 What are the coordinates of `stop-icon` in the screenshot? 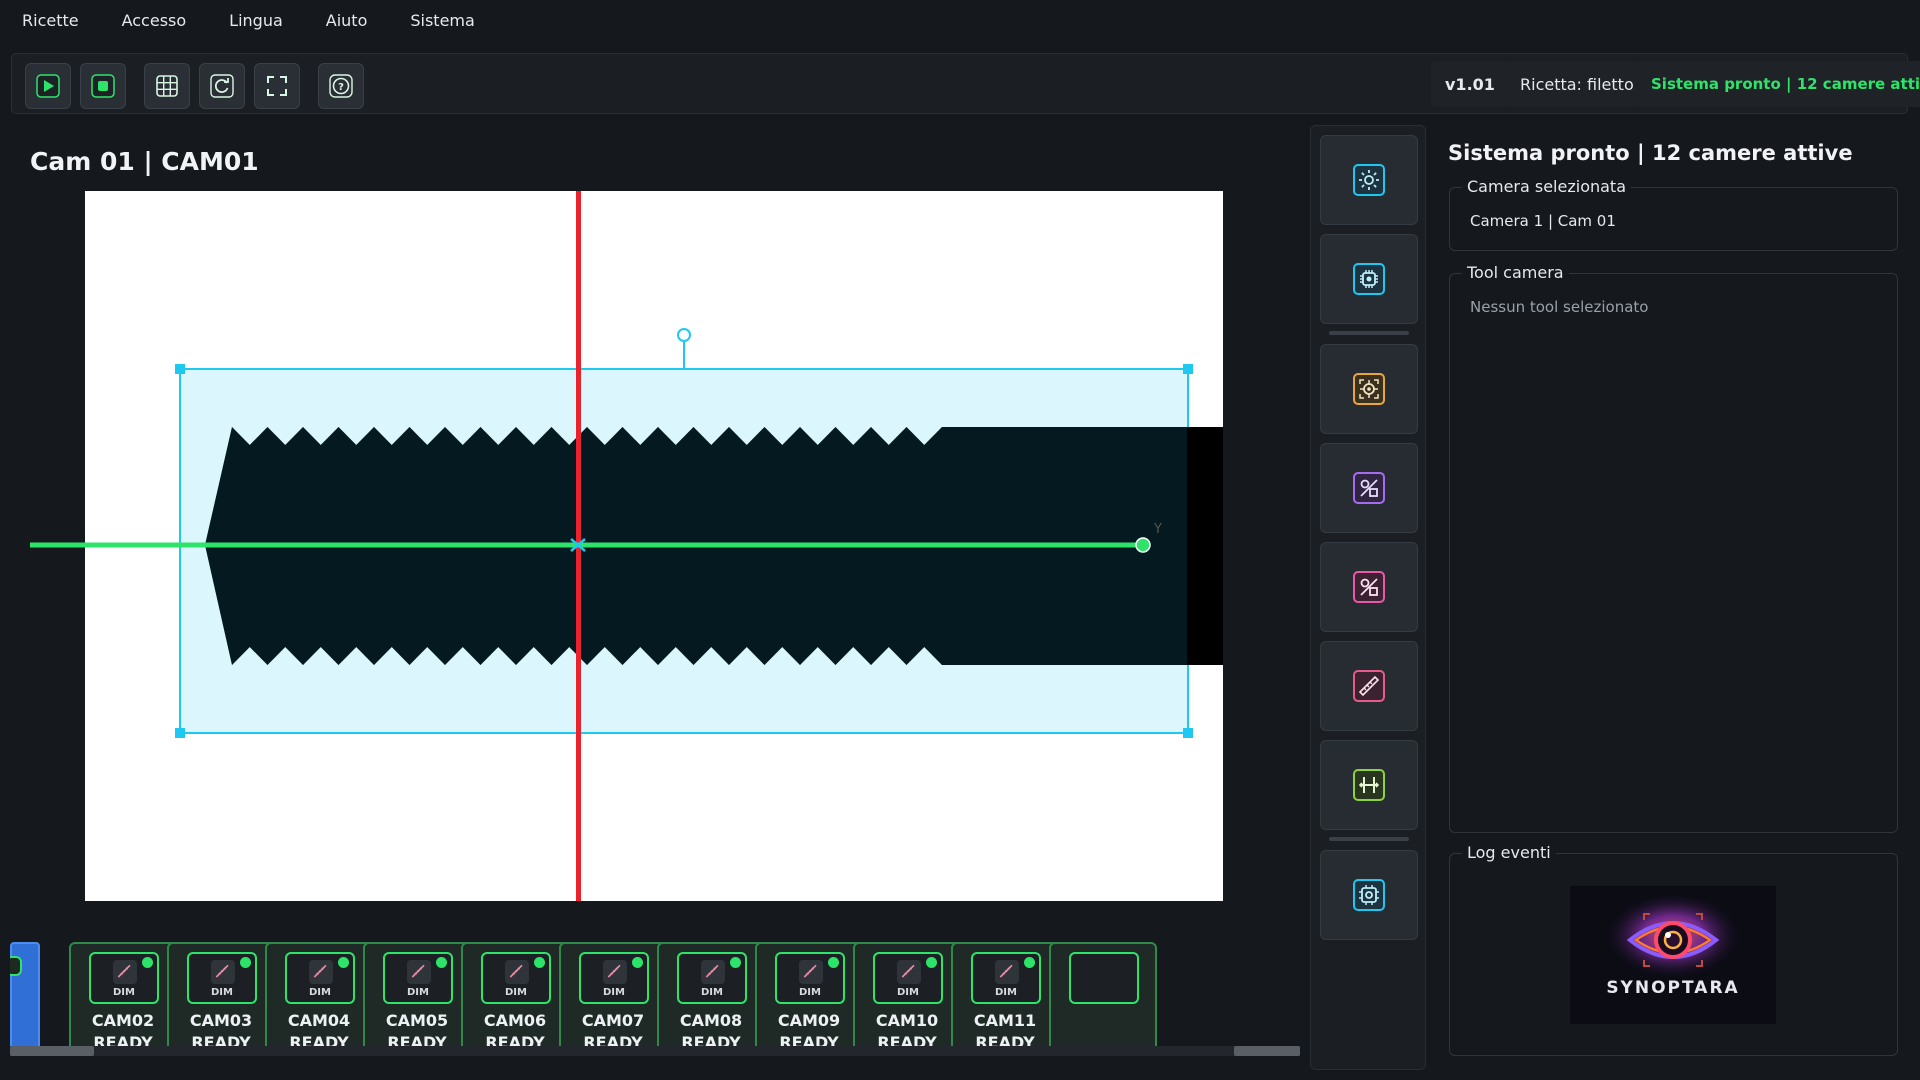 It's located at (103, 86).